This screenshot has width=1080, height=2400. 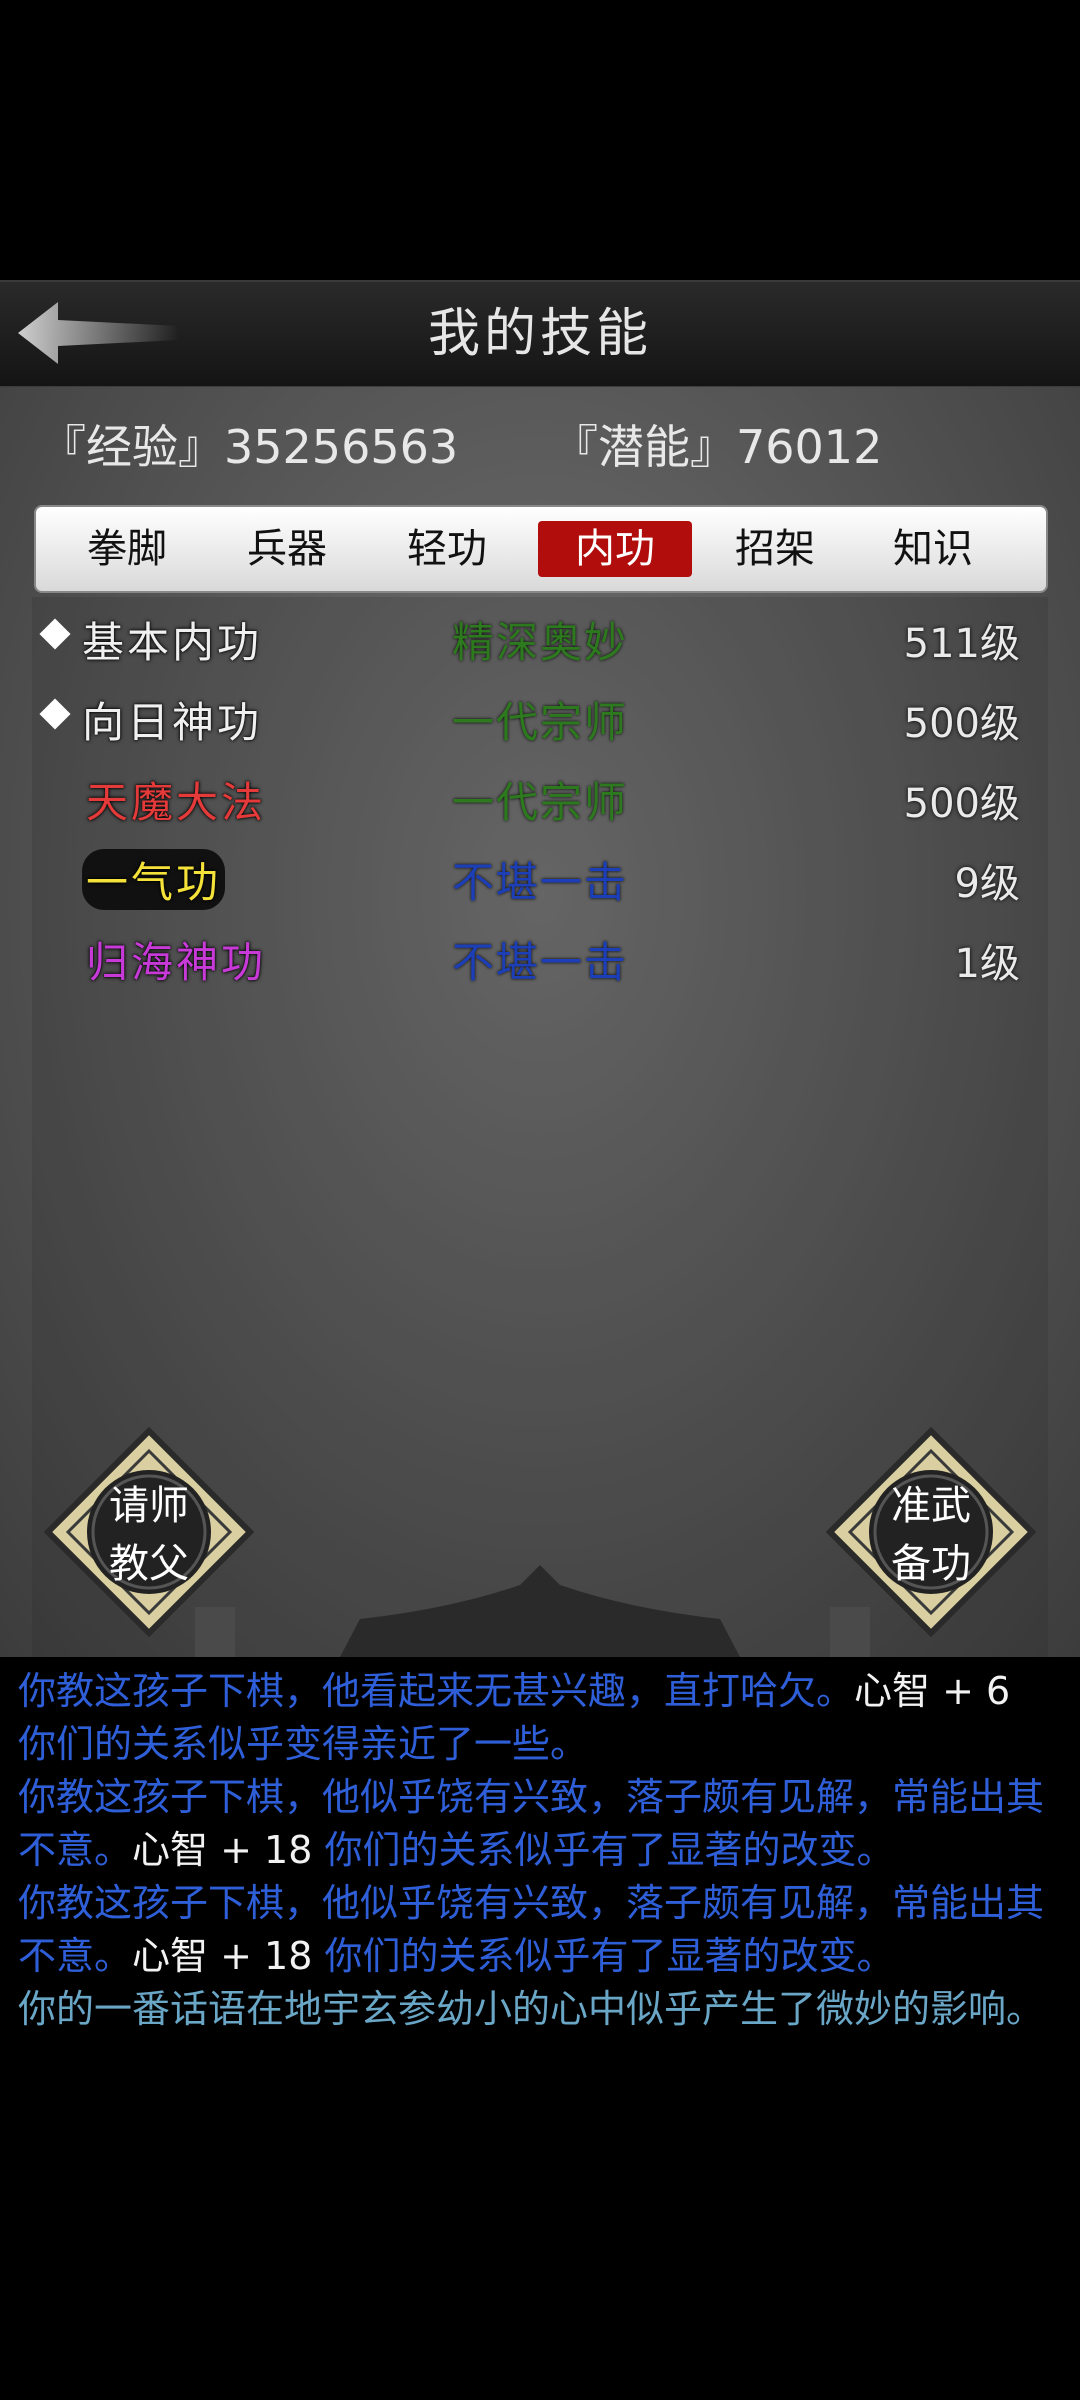 I want to click on page-title: 我的技能, so click(x=539, y=334).